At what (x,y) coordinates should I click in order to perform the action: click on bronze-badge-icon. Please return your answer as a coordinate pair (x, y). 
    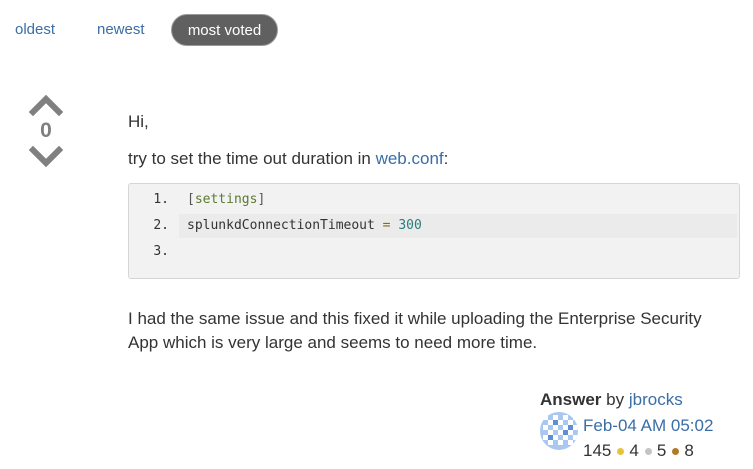
    Looking at the image, I should click on (676, 451).